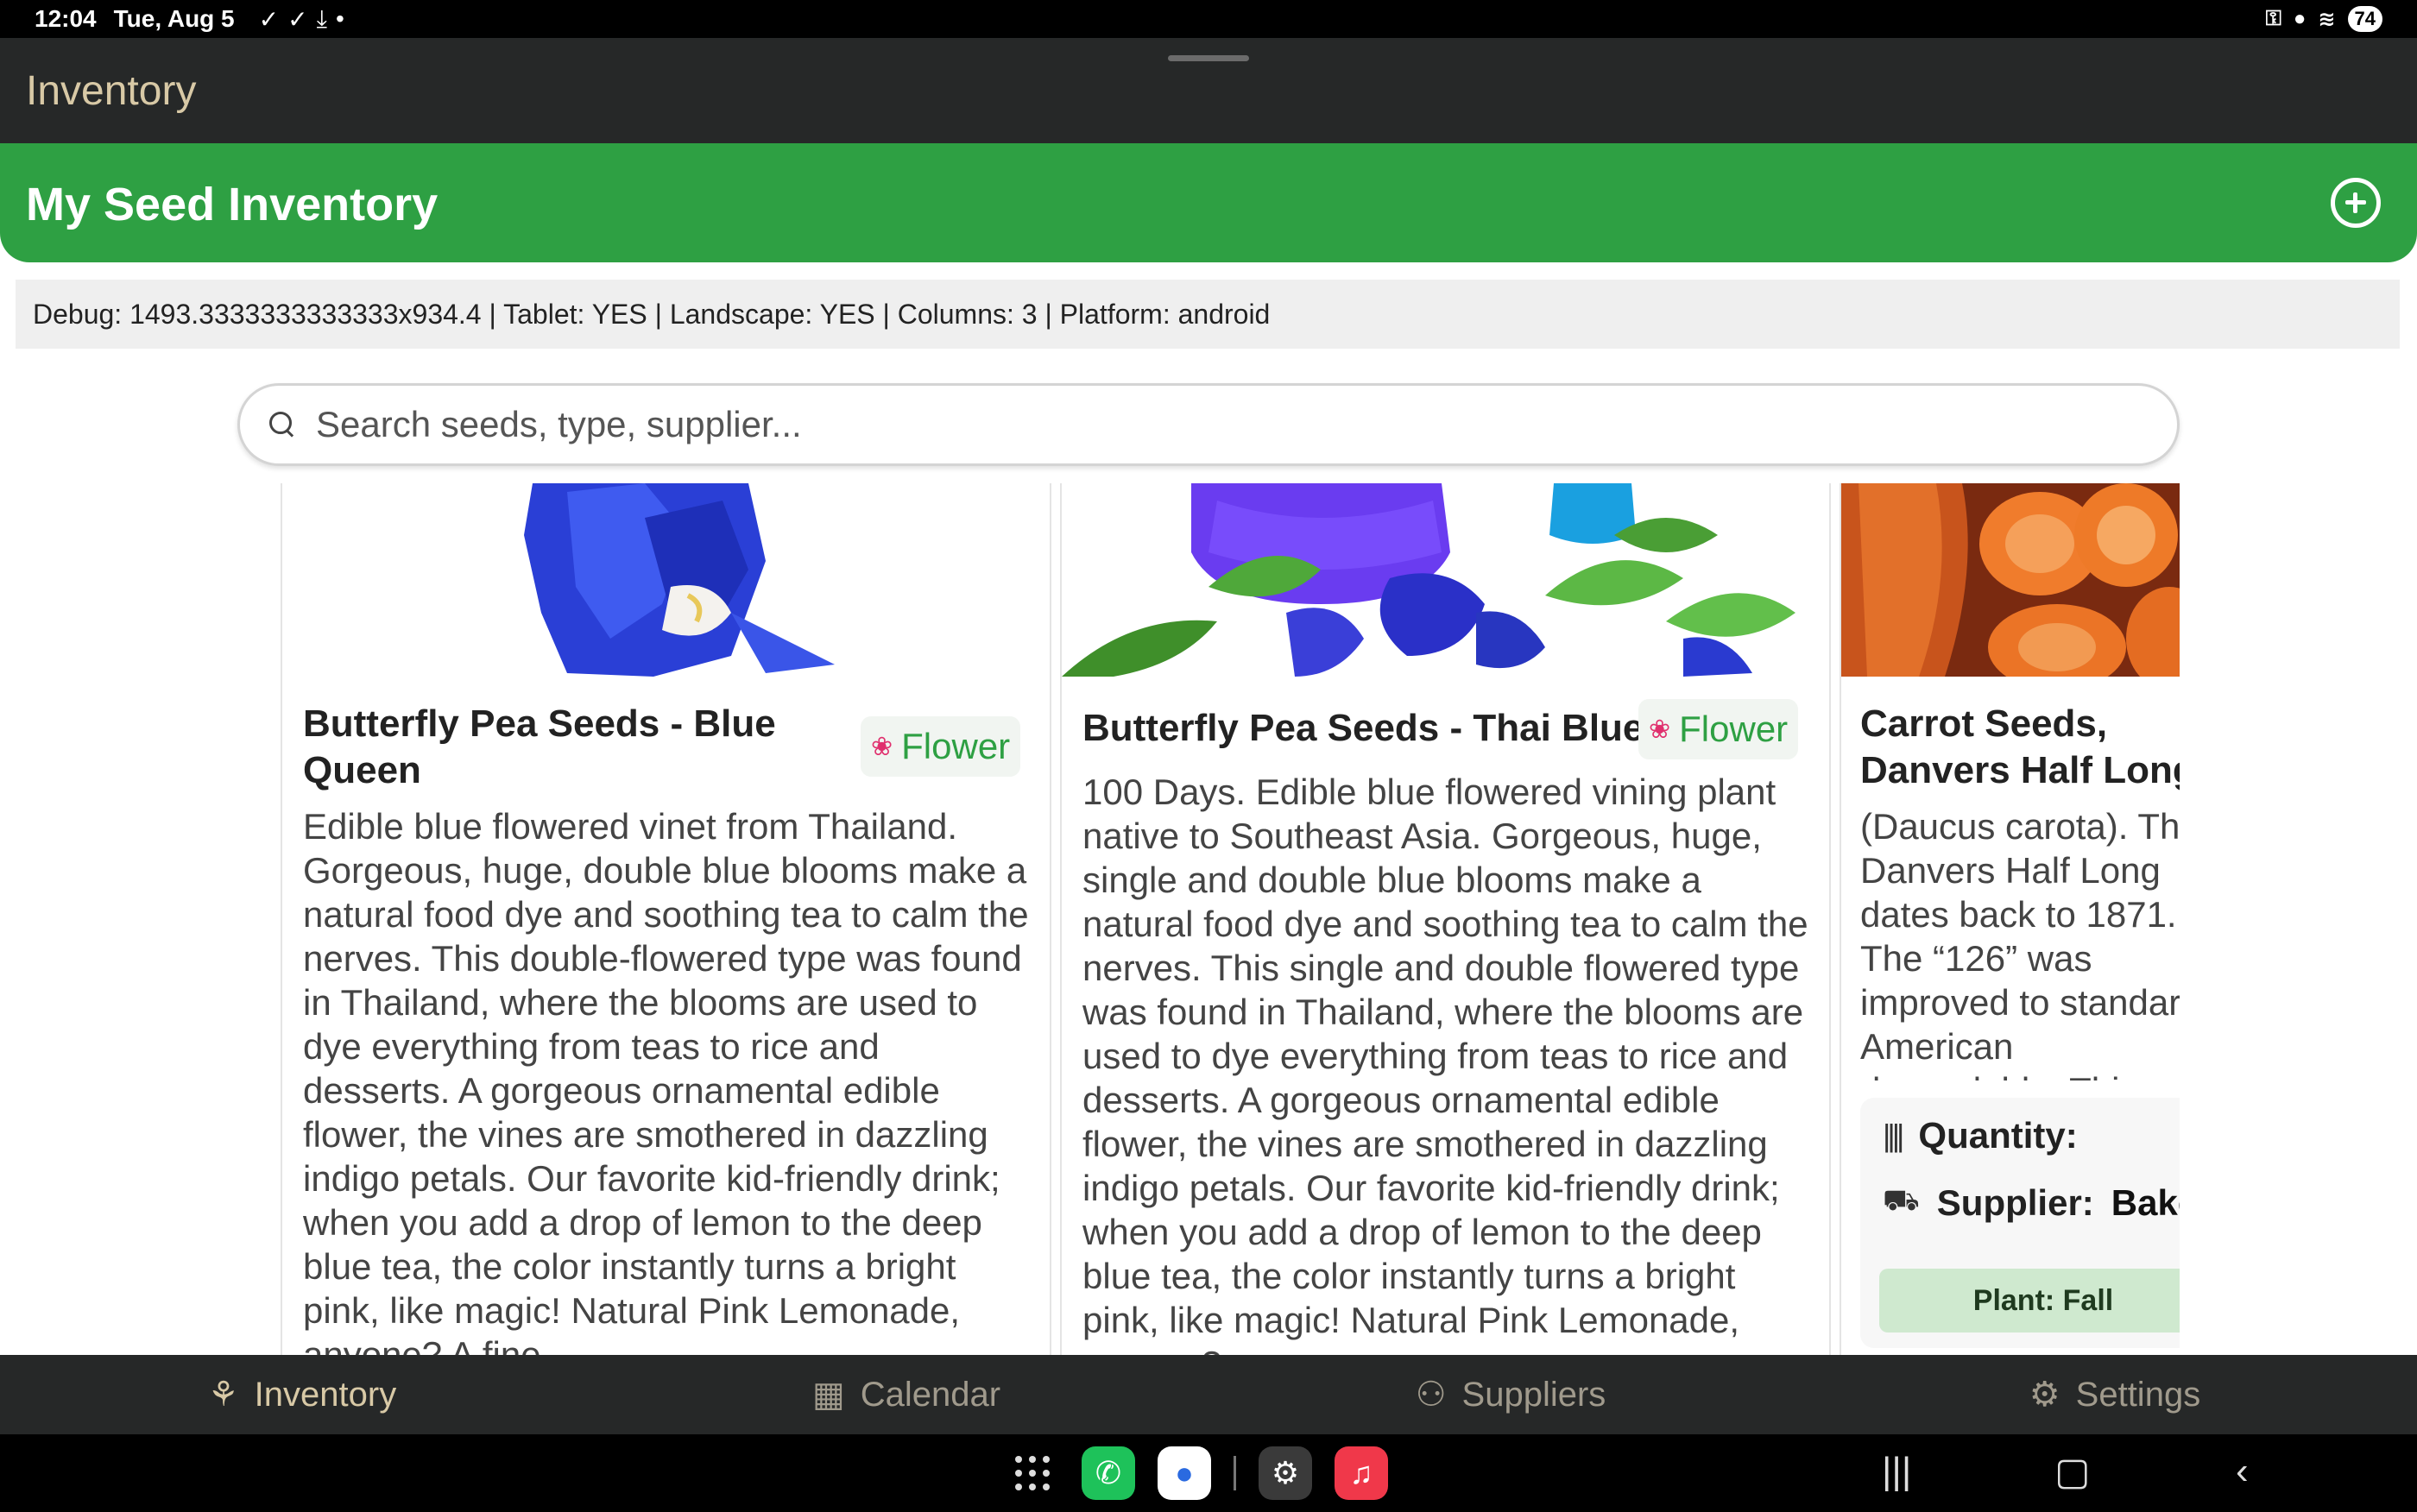 This screenshot has width=2417, height=1512. What do you see at coordinates (2138, 1395) in the screenshot?
I see `nav-item-label: Settings` at bounding box center [2138, 1395].